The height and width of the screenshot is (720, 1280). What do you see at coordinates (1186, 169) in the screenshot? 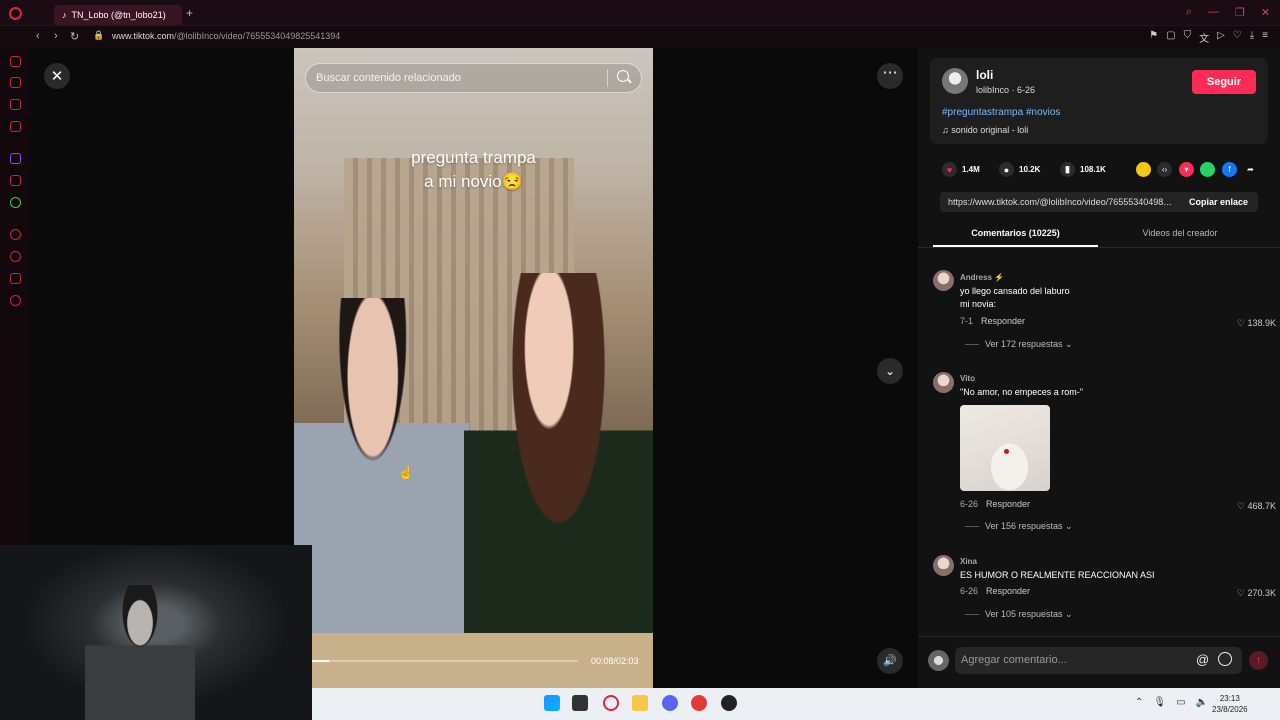
I see `share-send-icon: ▾` at bounding box center [1186, 169].